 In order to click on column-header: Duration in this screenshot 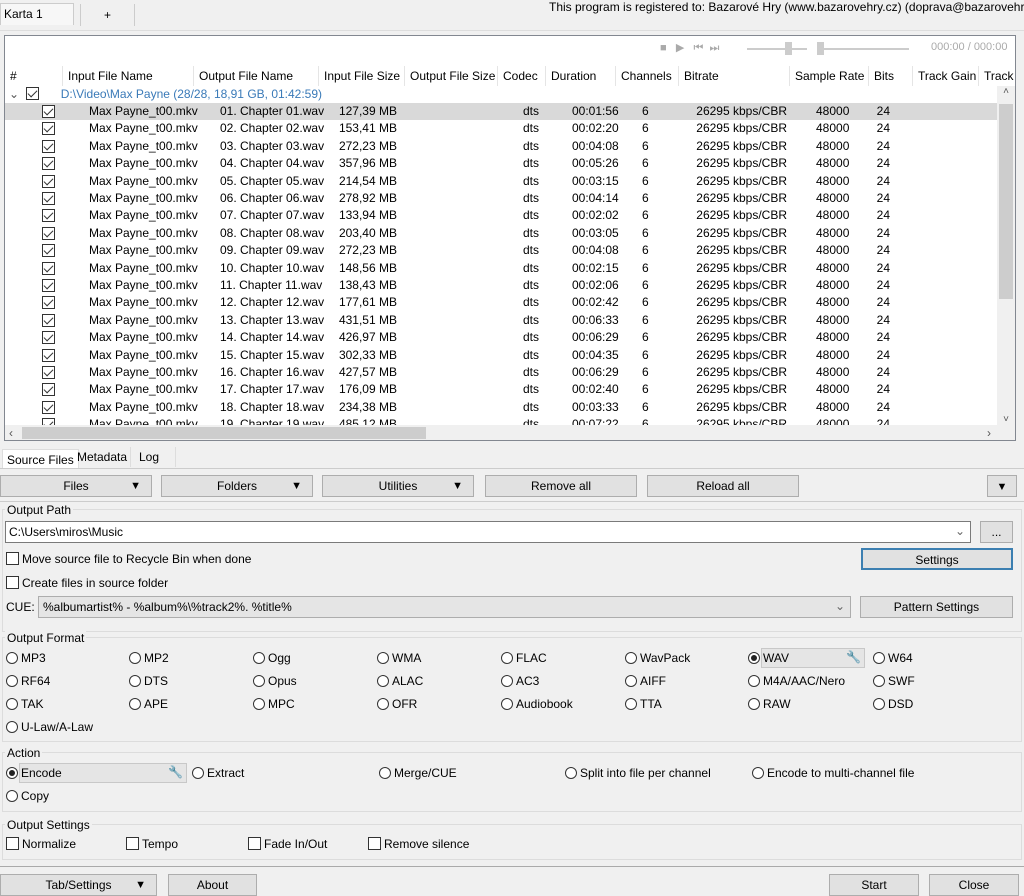, I will do `click(581, 76)`.